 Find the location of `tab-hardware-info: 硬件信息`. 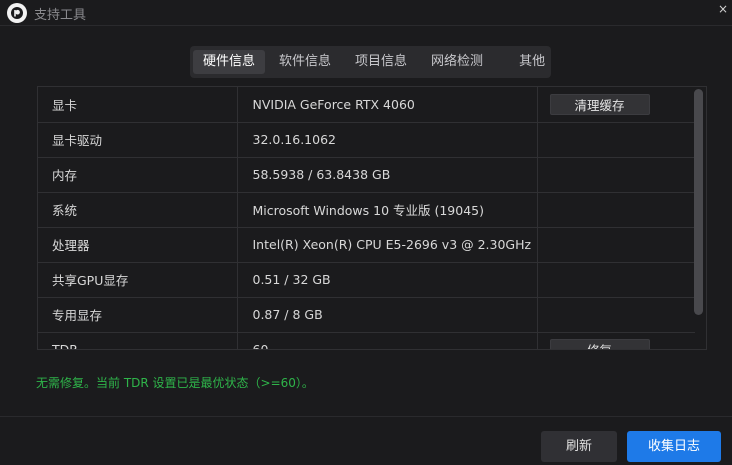

tab-hardware-info: 硬件信息 is located at coordinates (229, 62).